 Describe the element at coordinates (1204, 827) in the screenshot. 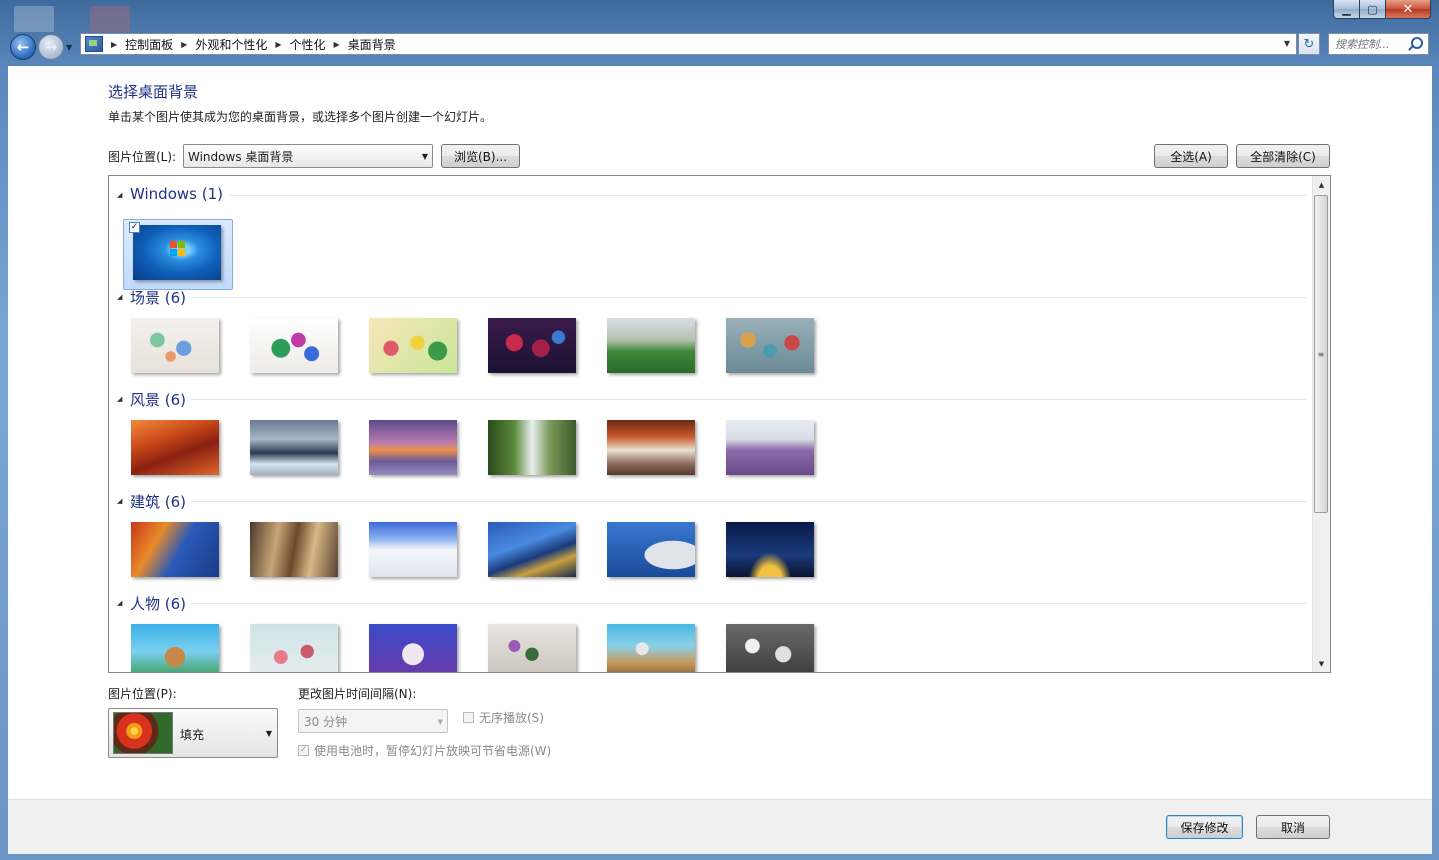

I see `save-changes-button: 保存修改` at that location.